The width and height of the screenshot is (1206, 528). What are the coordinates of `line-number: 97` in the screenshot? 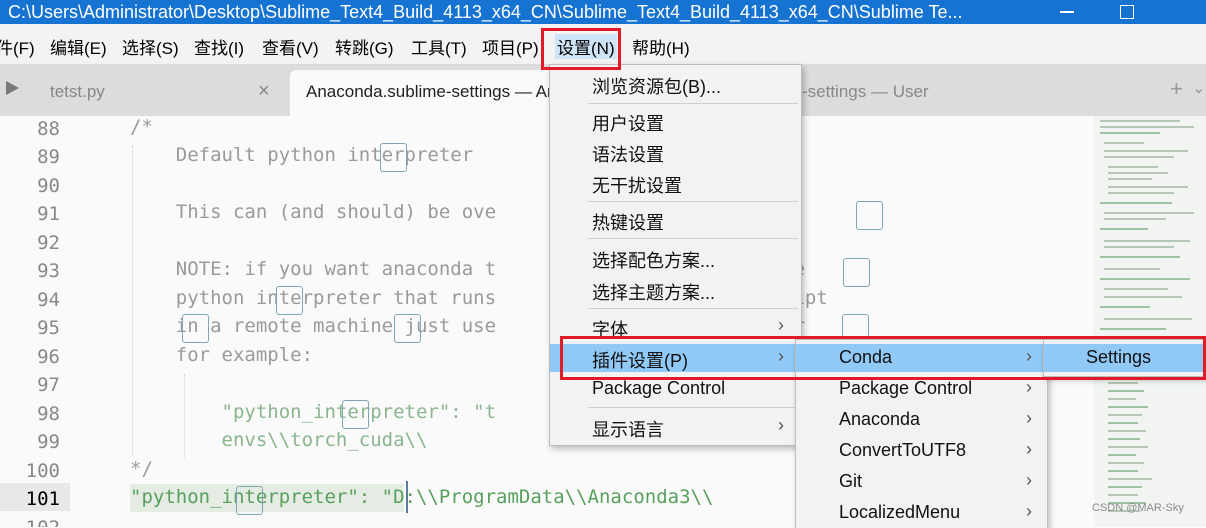 It's located at (48, 385).